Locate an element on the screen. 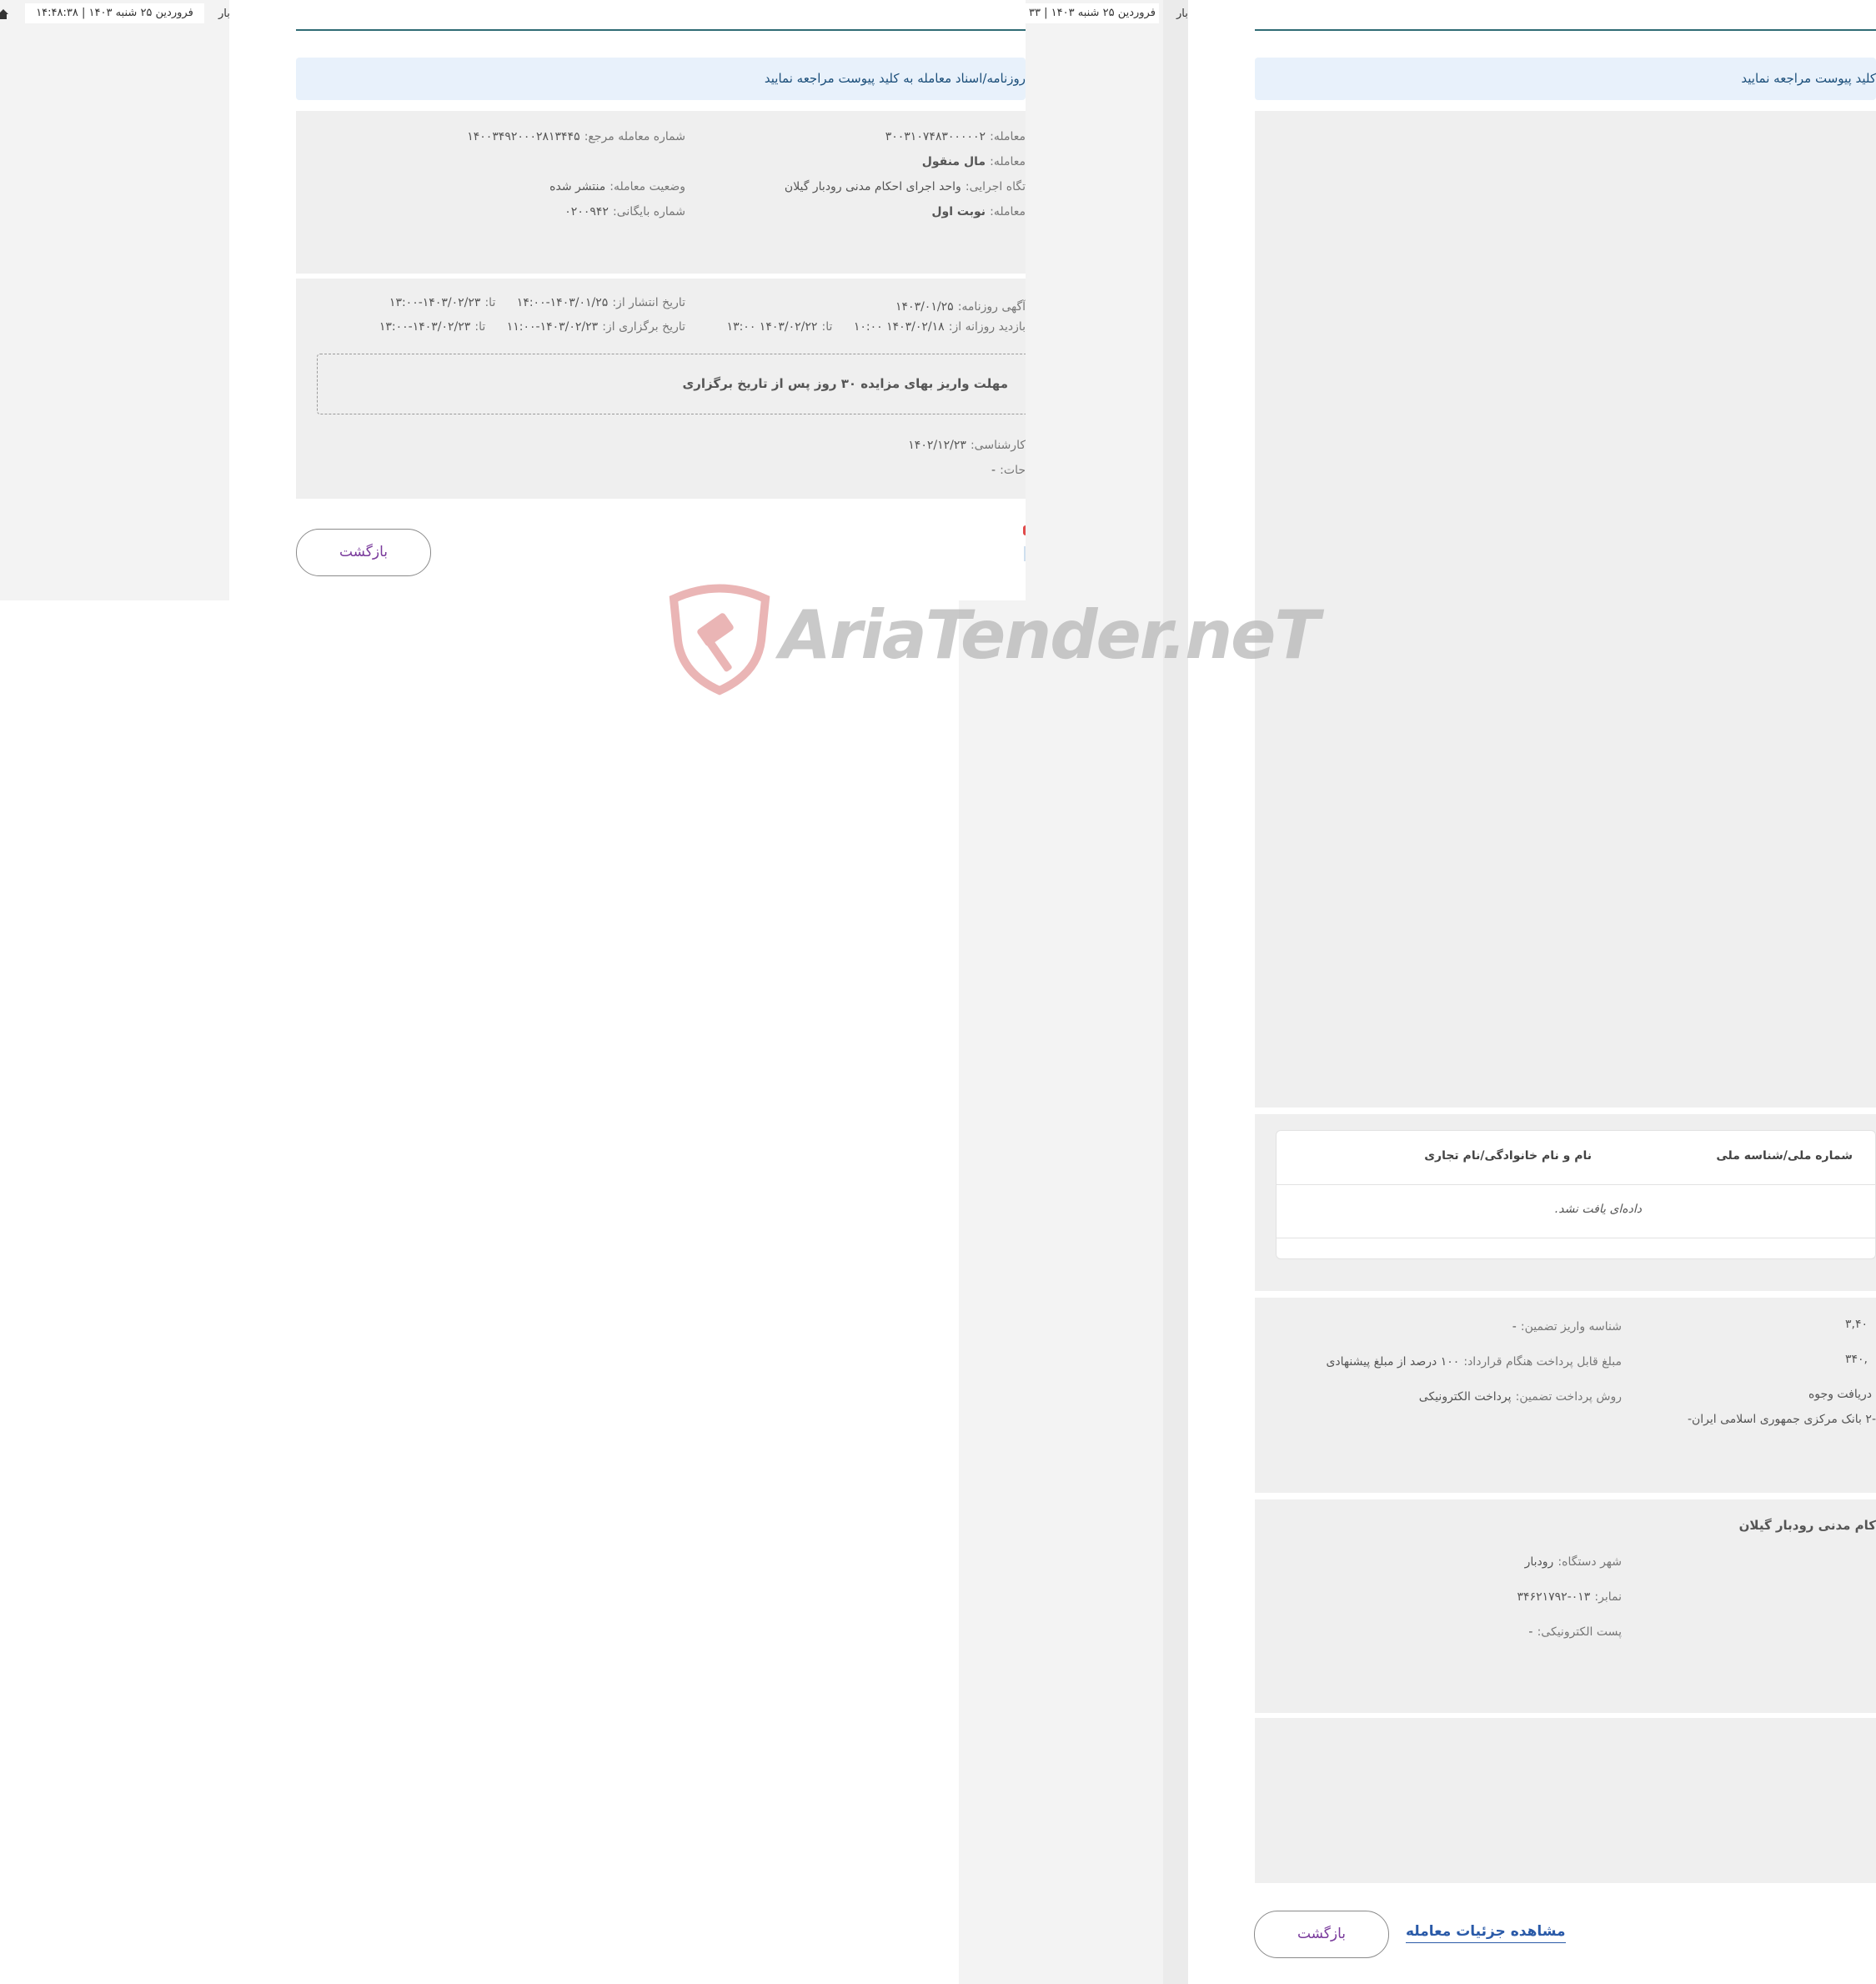 This screenshot has height=1984, width=1876. guarantee-amount-2: ۳۴۰, is located at coordinates (1856, 1359).